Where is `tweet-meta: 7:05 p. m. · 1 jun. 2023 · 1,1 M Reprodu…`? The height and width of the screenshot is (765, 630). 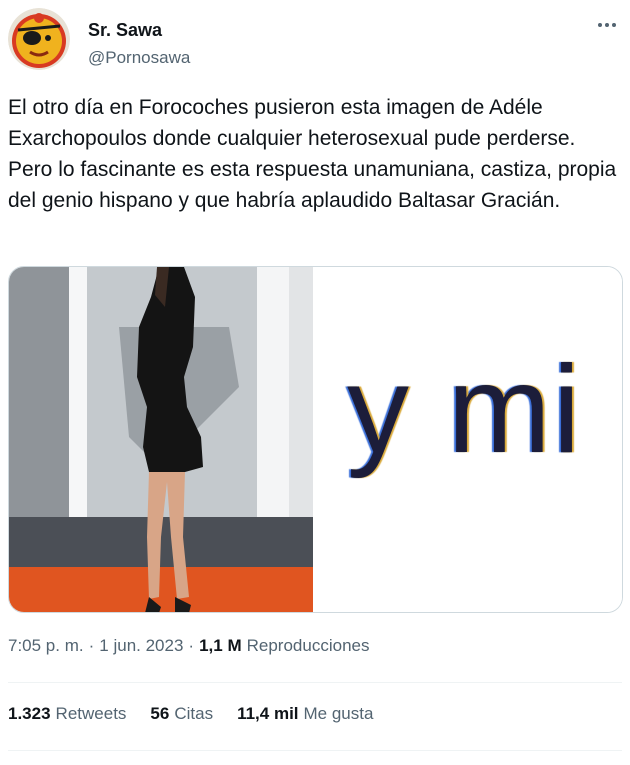
tweet-meta: 7:05 p. m. · 1 jun. 2023 · 1,1 M Reprodu… is located at coordinates (188, 646).